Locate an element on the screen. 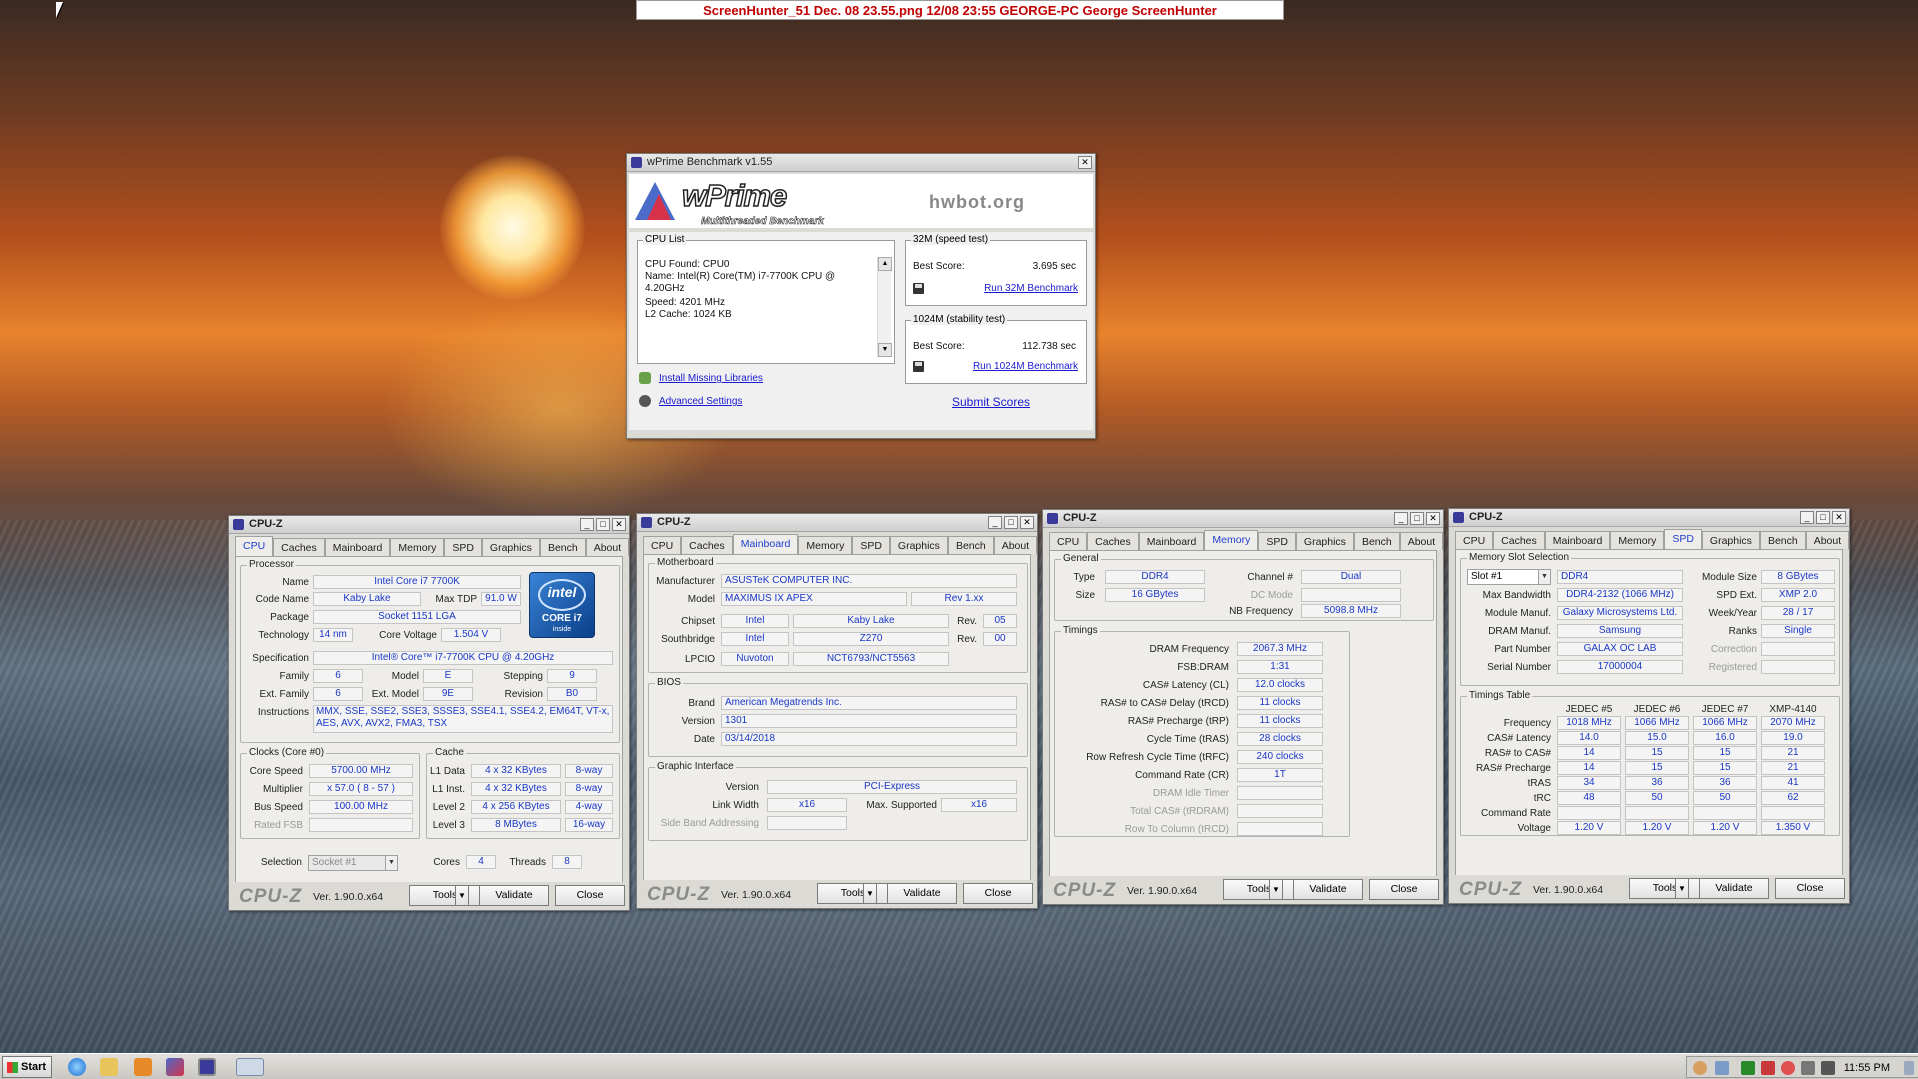 This screenshot has height=1079, width=1918. slot-select: Slot #1 ▼ is located at coordinates (1509, 577).